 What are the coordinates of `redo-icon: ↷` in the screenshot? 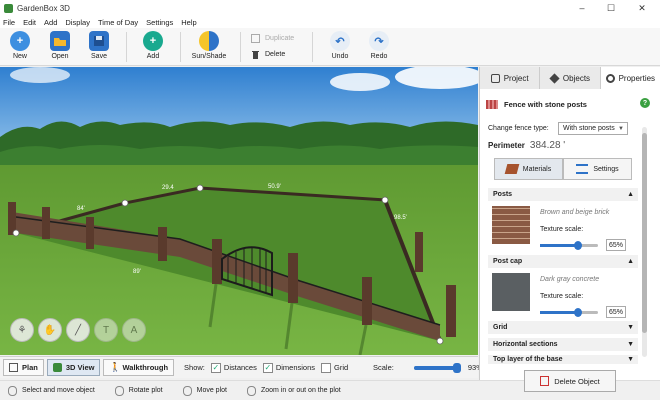 It's located at (379, 41).